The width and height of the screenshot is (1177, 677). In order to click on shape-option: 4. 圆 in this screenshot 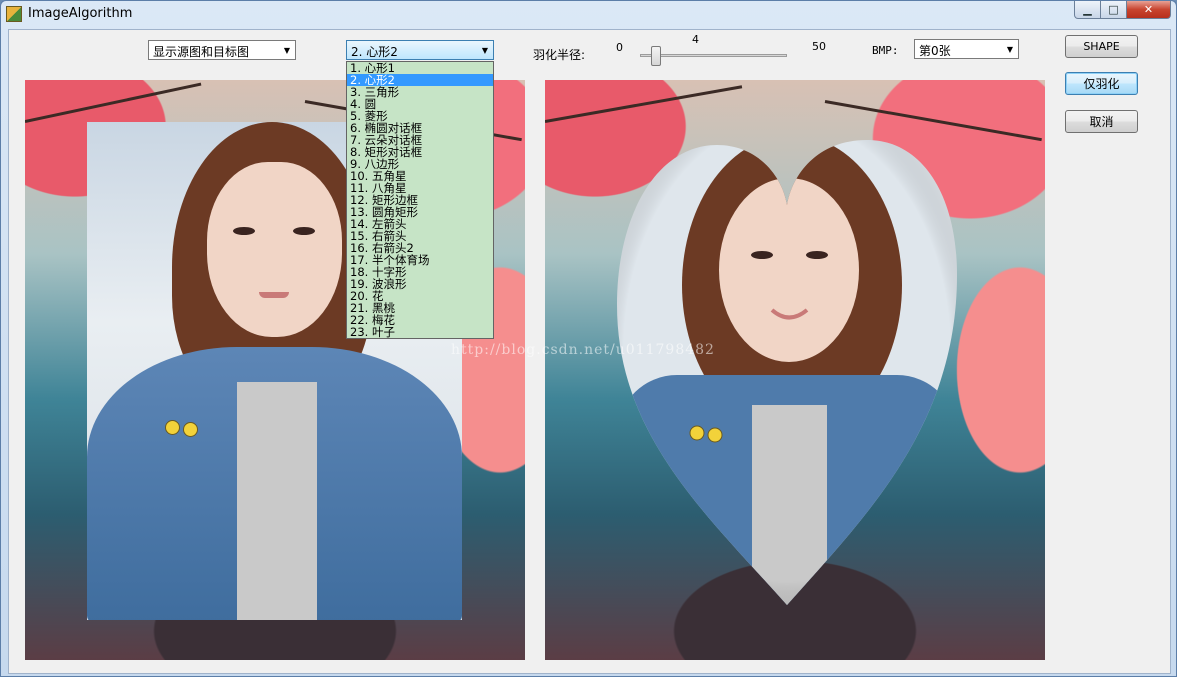, I will do `click(420, 104)`.